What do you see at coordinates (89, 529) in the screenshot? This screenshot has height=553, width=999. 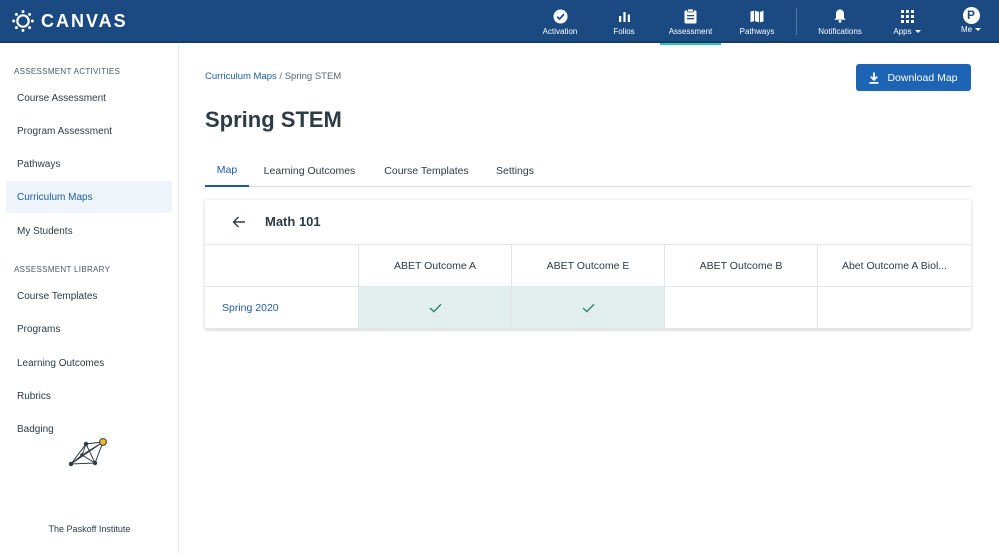 I see `institution-name: The Paskoff Institute` at bounding box center [89, 529].